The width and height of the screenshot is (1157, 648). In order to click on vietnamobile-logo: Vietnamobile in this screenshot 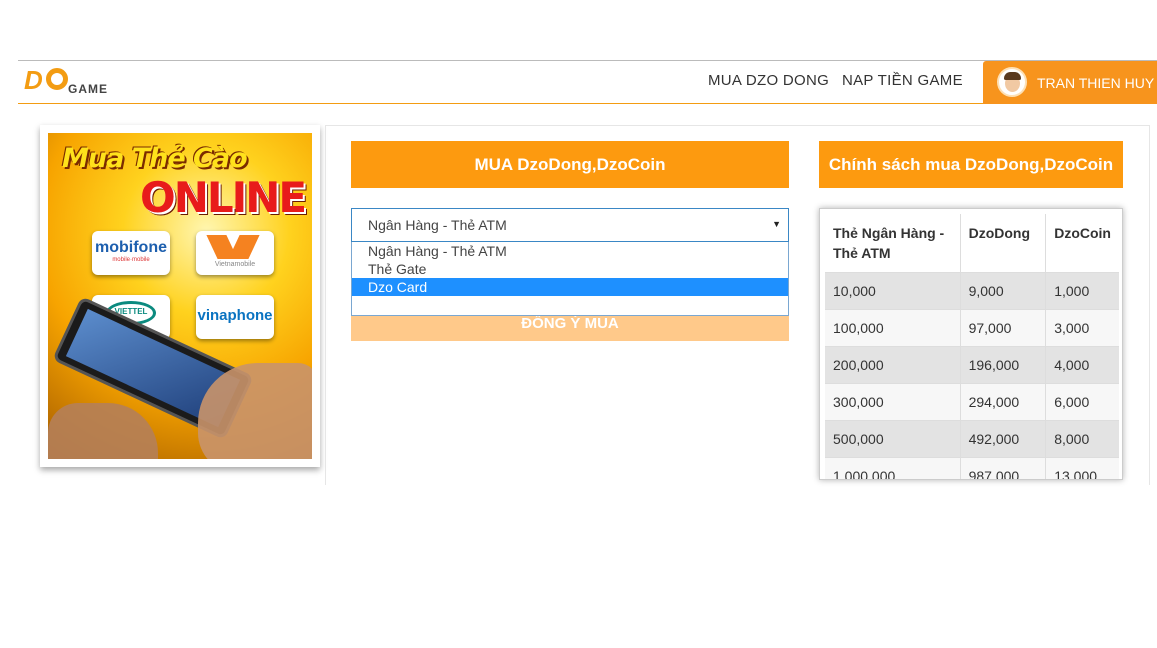, I will do `click(235, 253)`.